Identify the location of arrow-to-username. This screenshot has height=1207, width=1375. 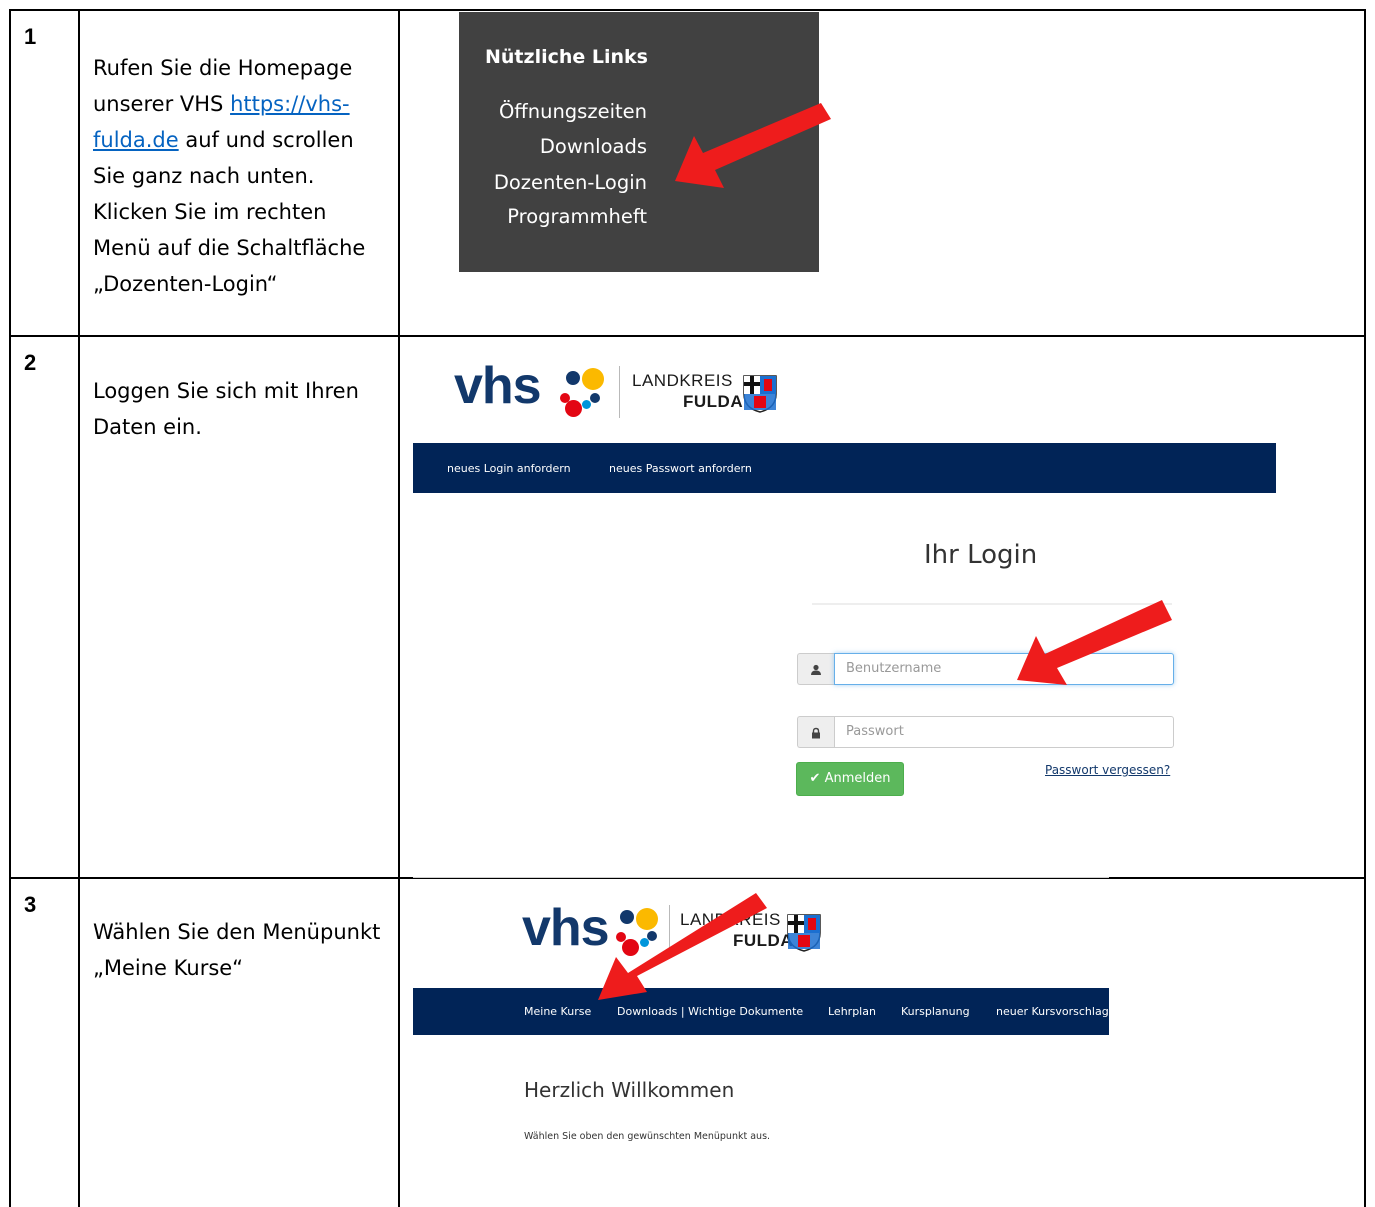
(1094, 642).